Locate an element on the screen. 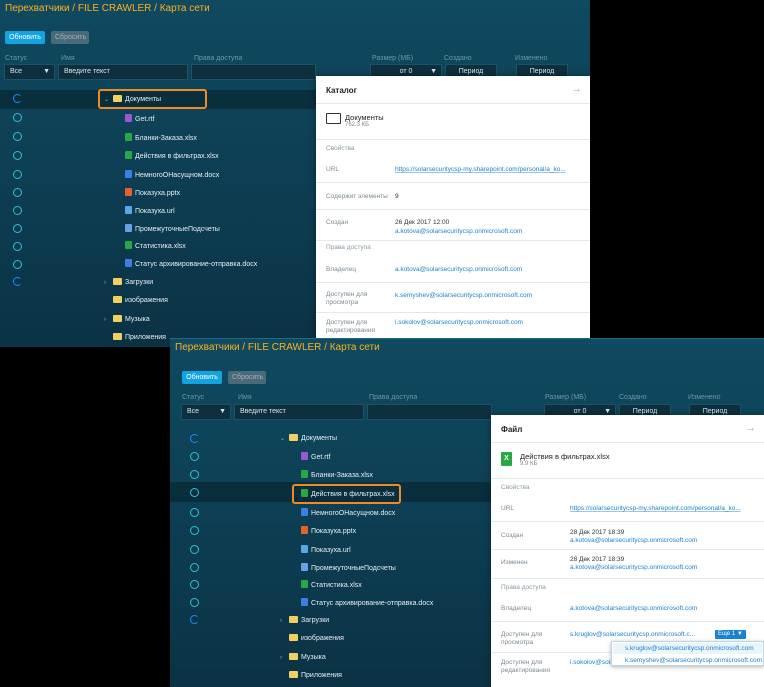 The height and width of the screenshot is (687, 764). powerpoint-file-icon is located at coordinates (128, 192).